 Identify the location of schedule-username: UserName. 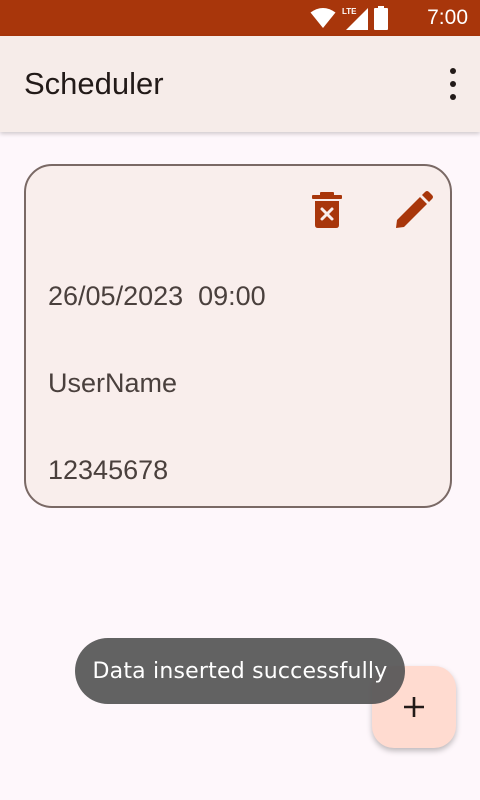
(113, 383).